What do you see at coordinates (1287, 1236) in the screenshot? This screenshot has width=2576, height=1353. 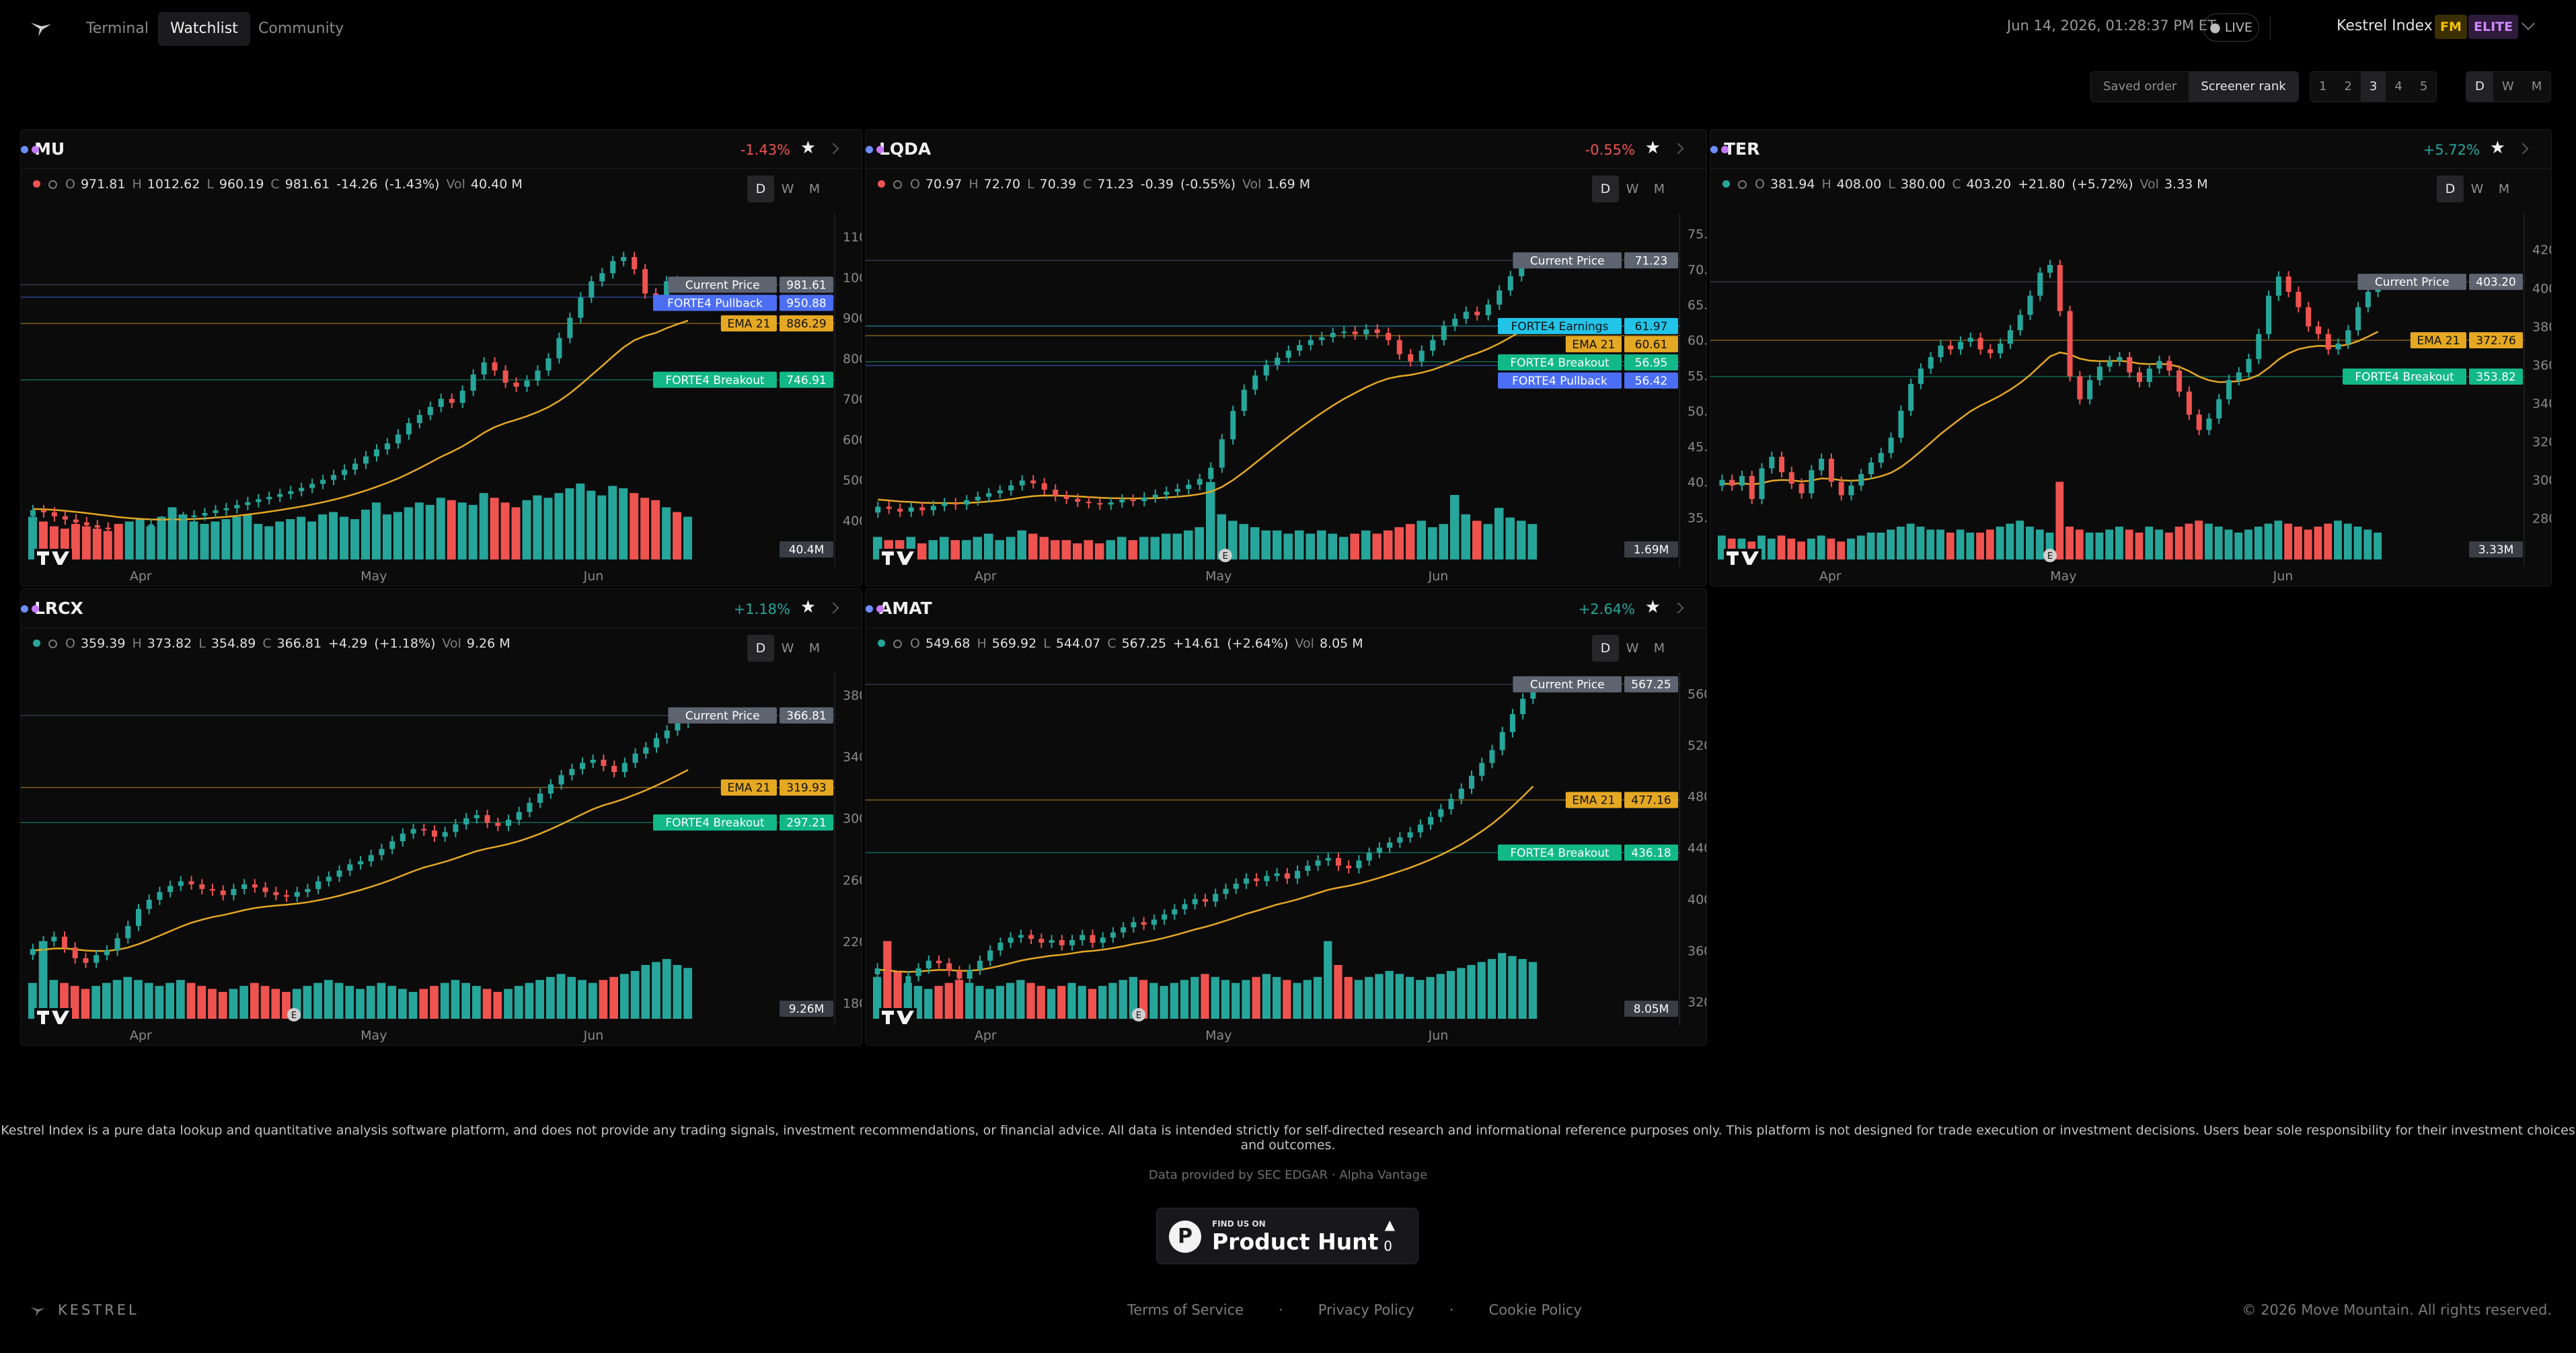 I see `product-hunt-badge: P FIND US ON Product Hunt ▲ 0` at bounding box center [1287, 1236].